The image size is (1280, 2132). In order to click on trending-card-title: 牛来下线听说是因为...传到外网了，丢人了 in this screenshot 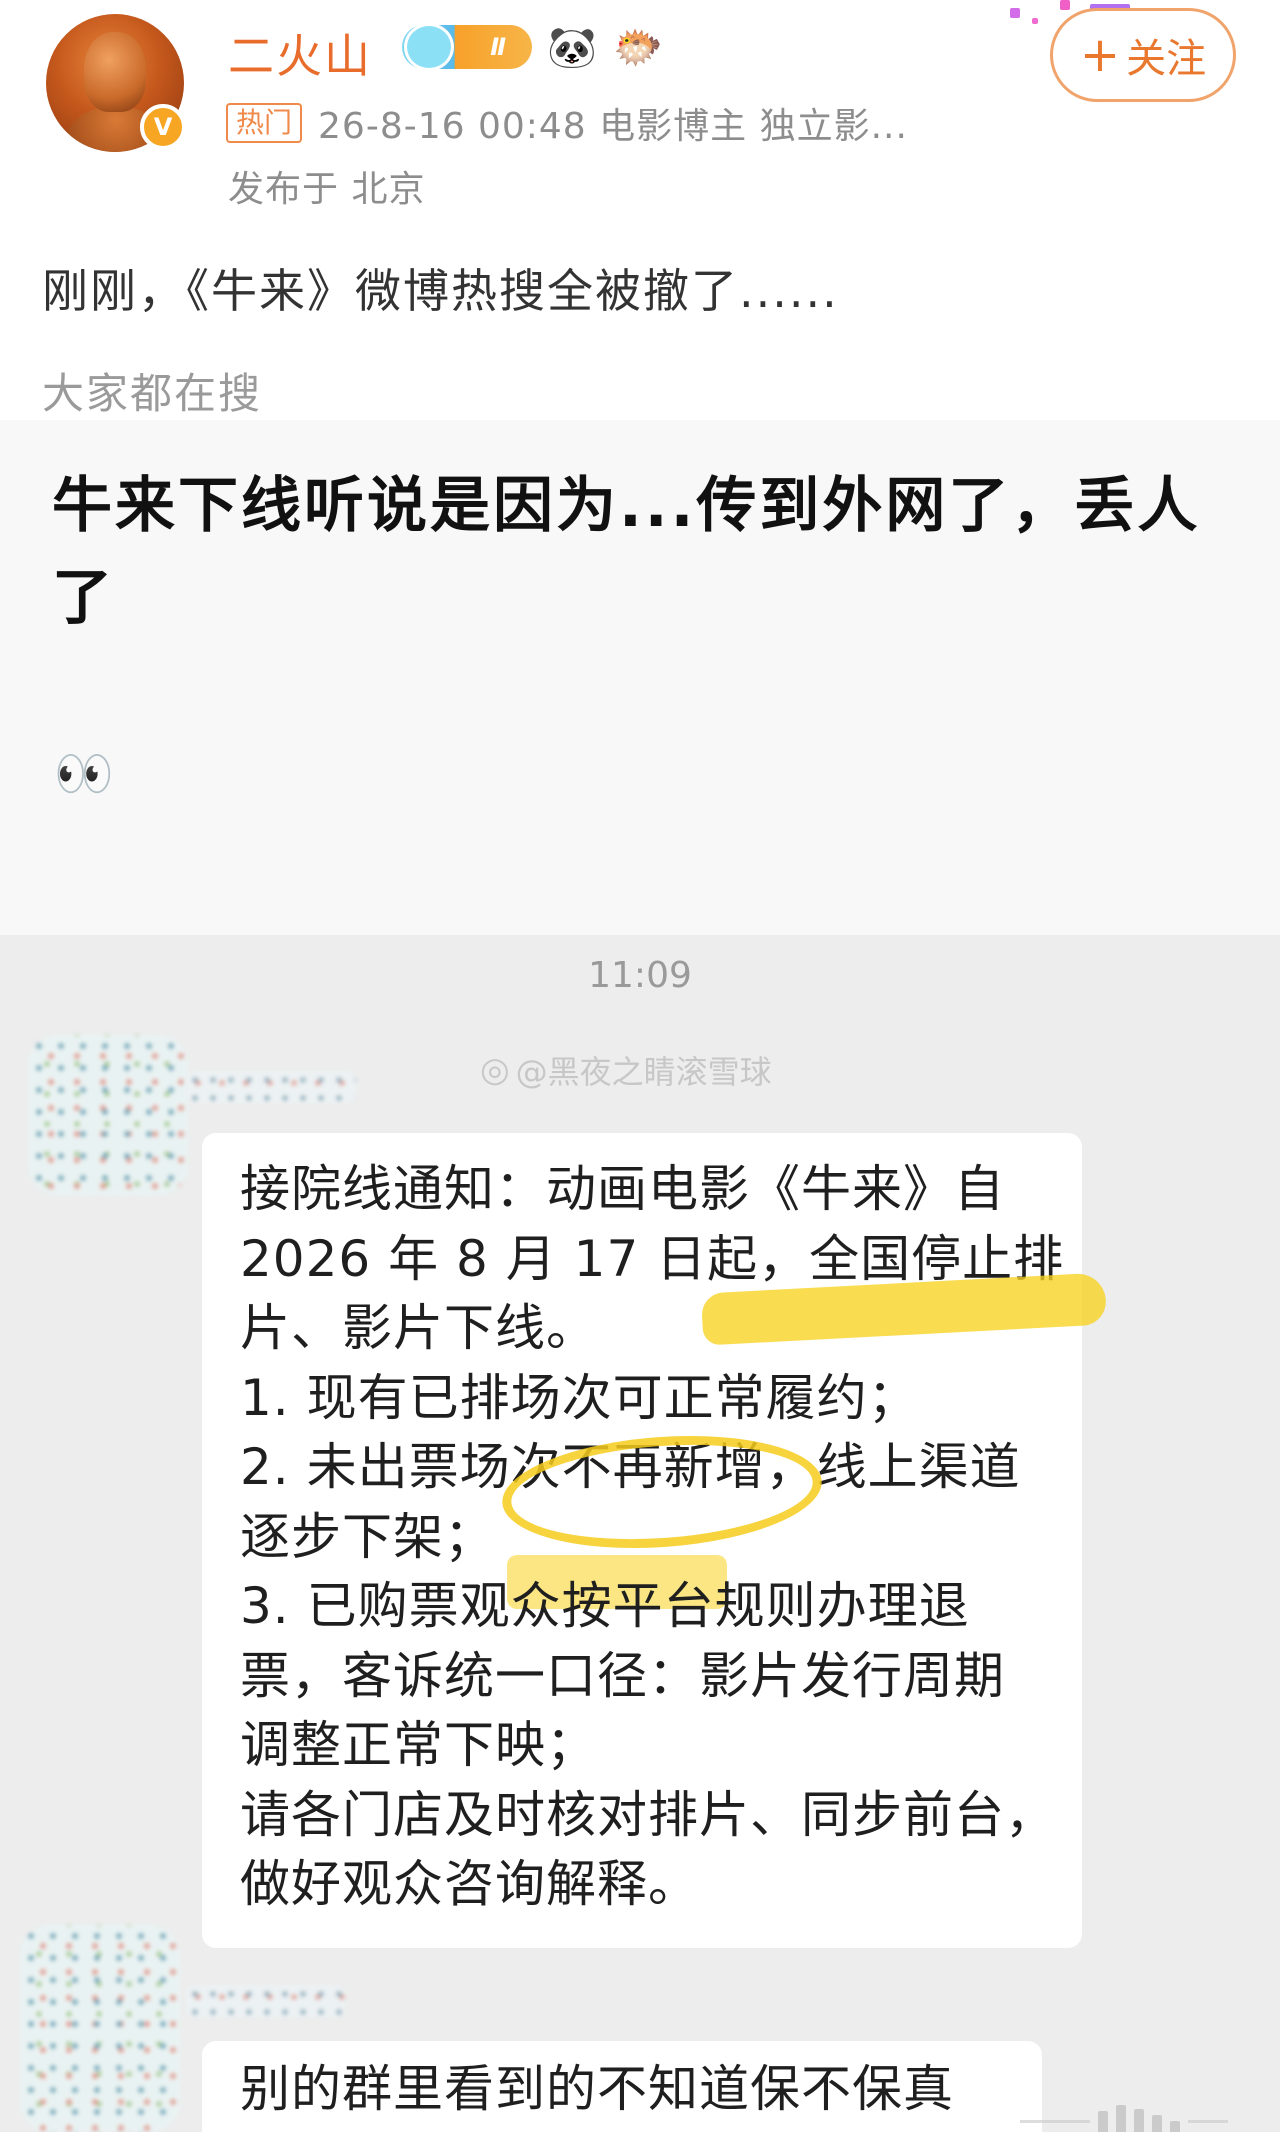, I will do `click(626, 552)`.